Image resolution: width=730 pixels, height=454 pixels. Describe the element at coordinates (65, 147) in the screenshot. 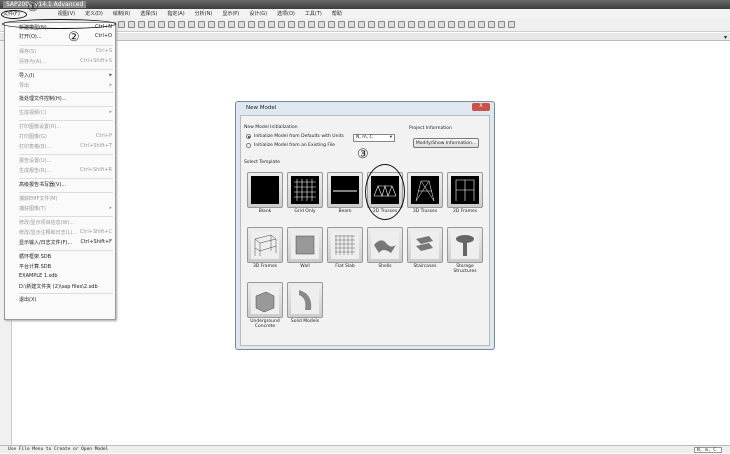

I see `file-menu-item: 打印表格(B)... Ctrl+Shift+T` at that location.